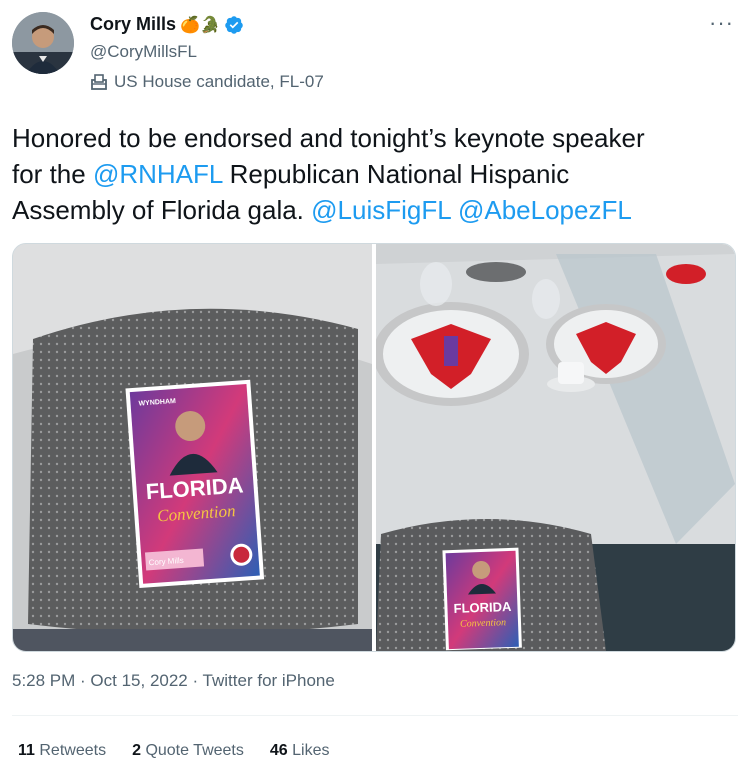  I want to click on engagement-stats: 11 Retweets 2 Quote Tweets 46 Likes, so click(173, 751).